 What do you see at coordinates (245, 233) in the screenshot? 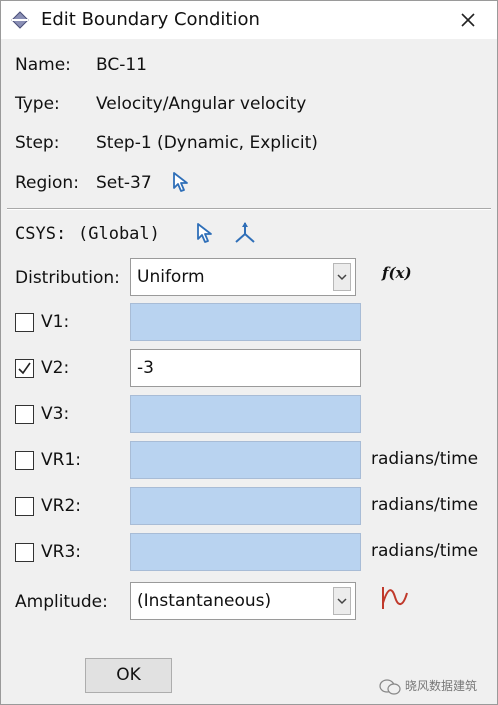
I see `csys-axes-icon` at bounding box center [245, 233].